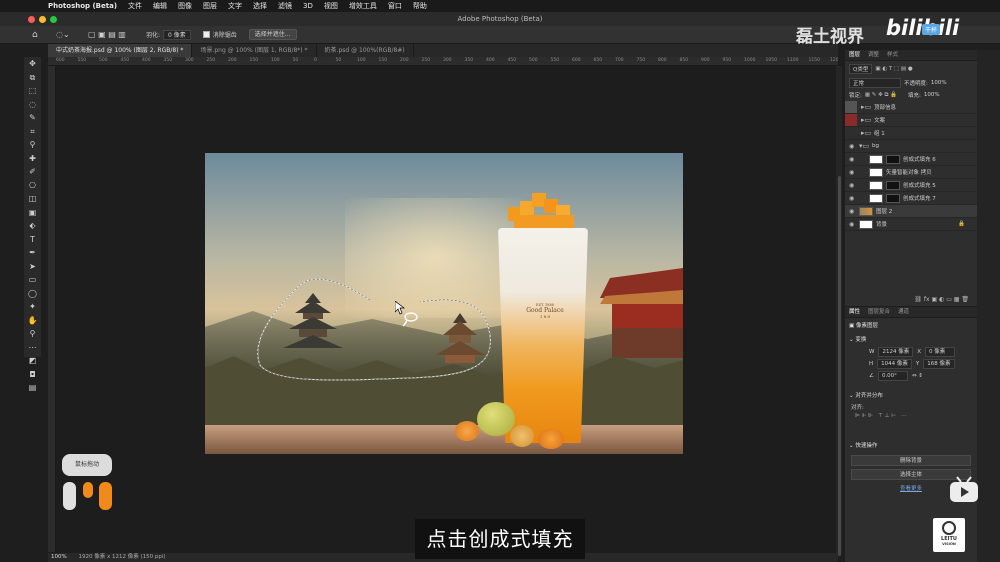 The height and width of the screenshot is (562, 1000). What do you see at coordinates (911, 107) in the screenshot?
I see `layer-row-top-info: ▸▭ 顶部信息` at bounding box center [911, 107].